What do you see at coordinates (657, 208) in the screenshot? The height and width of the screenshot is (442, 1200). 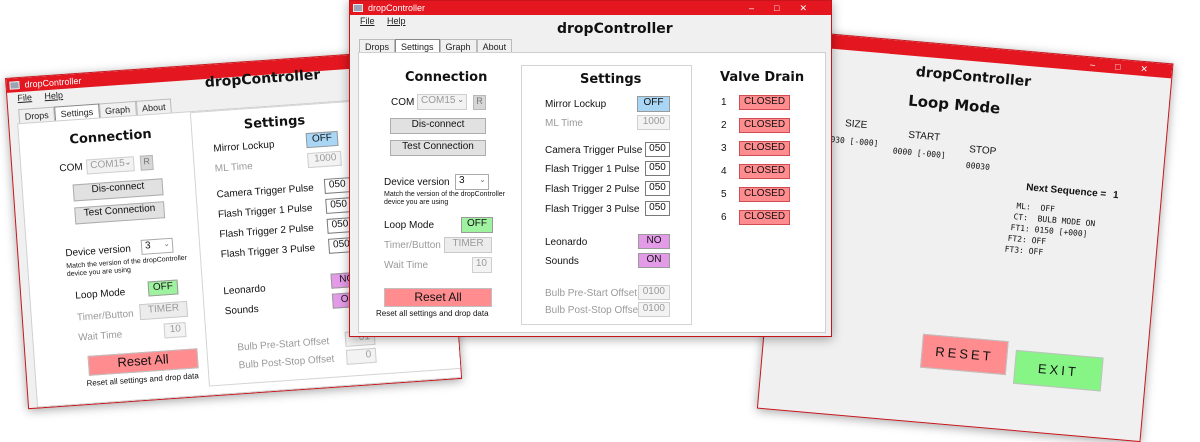 I see `flash-trigger-3-field: 050` at bounding box center [657, 208].